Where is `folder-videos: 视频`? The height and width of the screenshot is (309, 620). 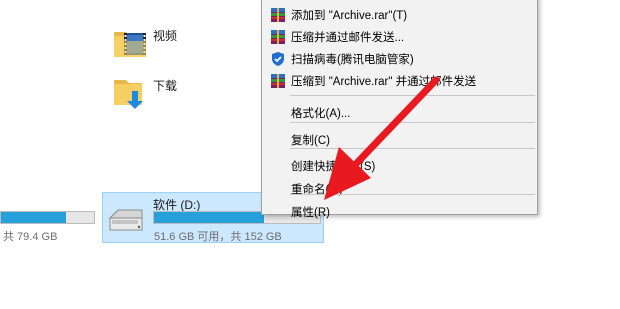
folder-videos: 视频 is located at coordinates (152, 43).